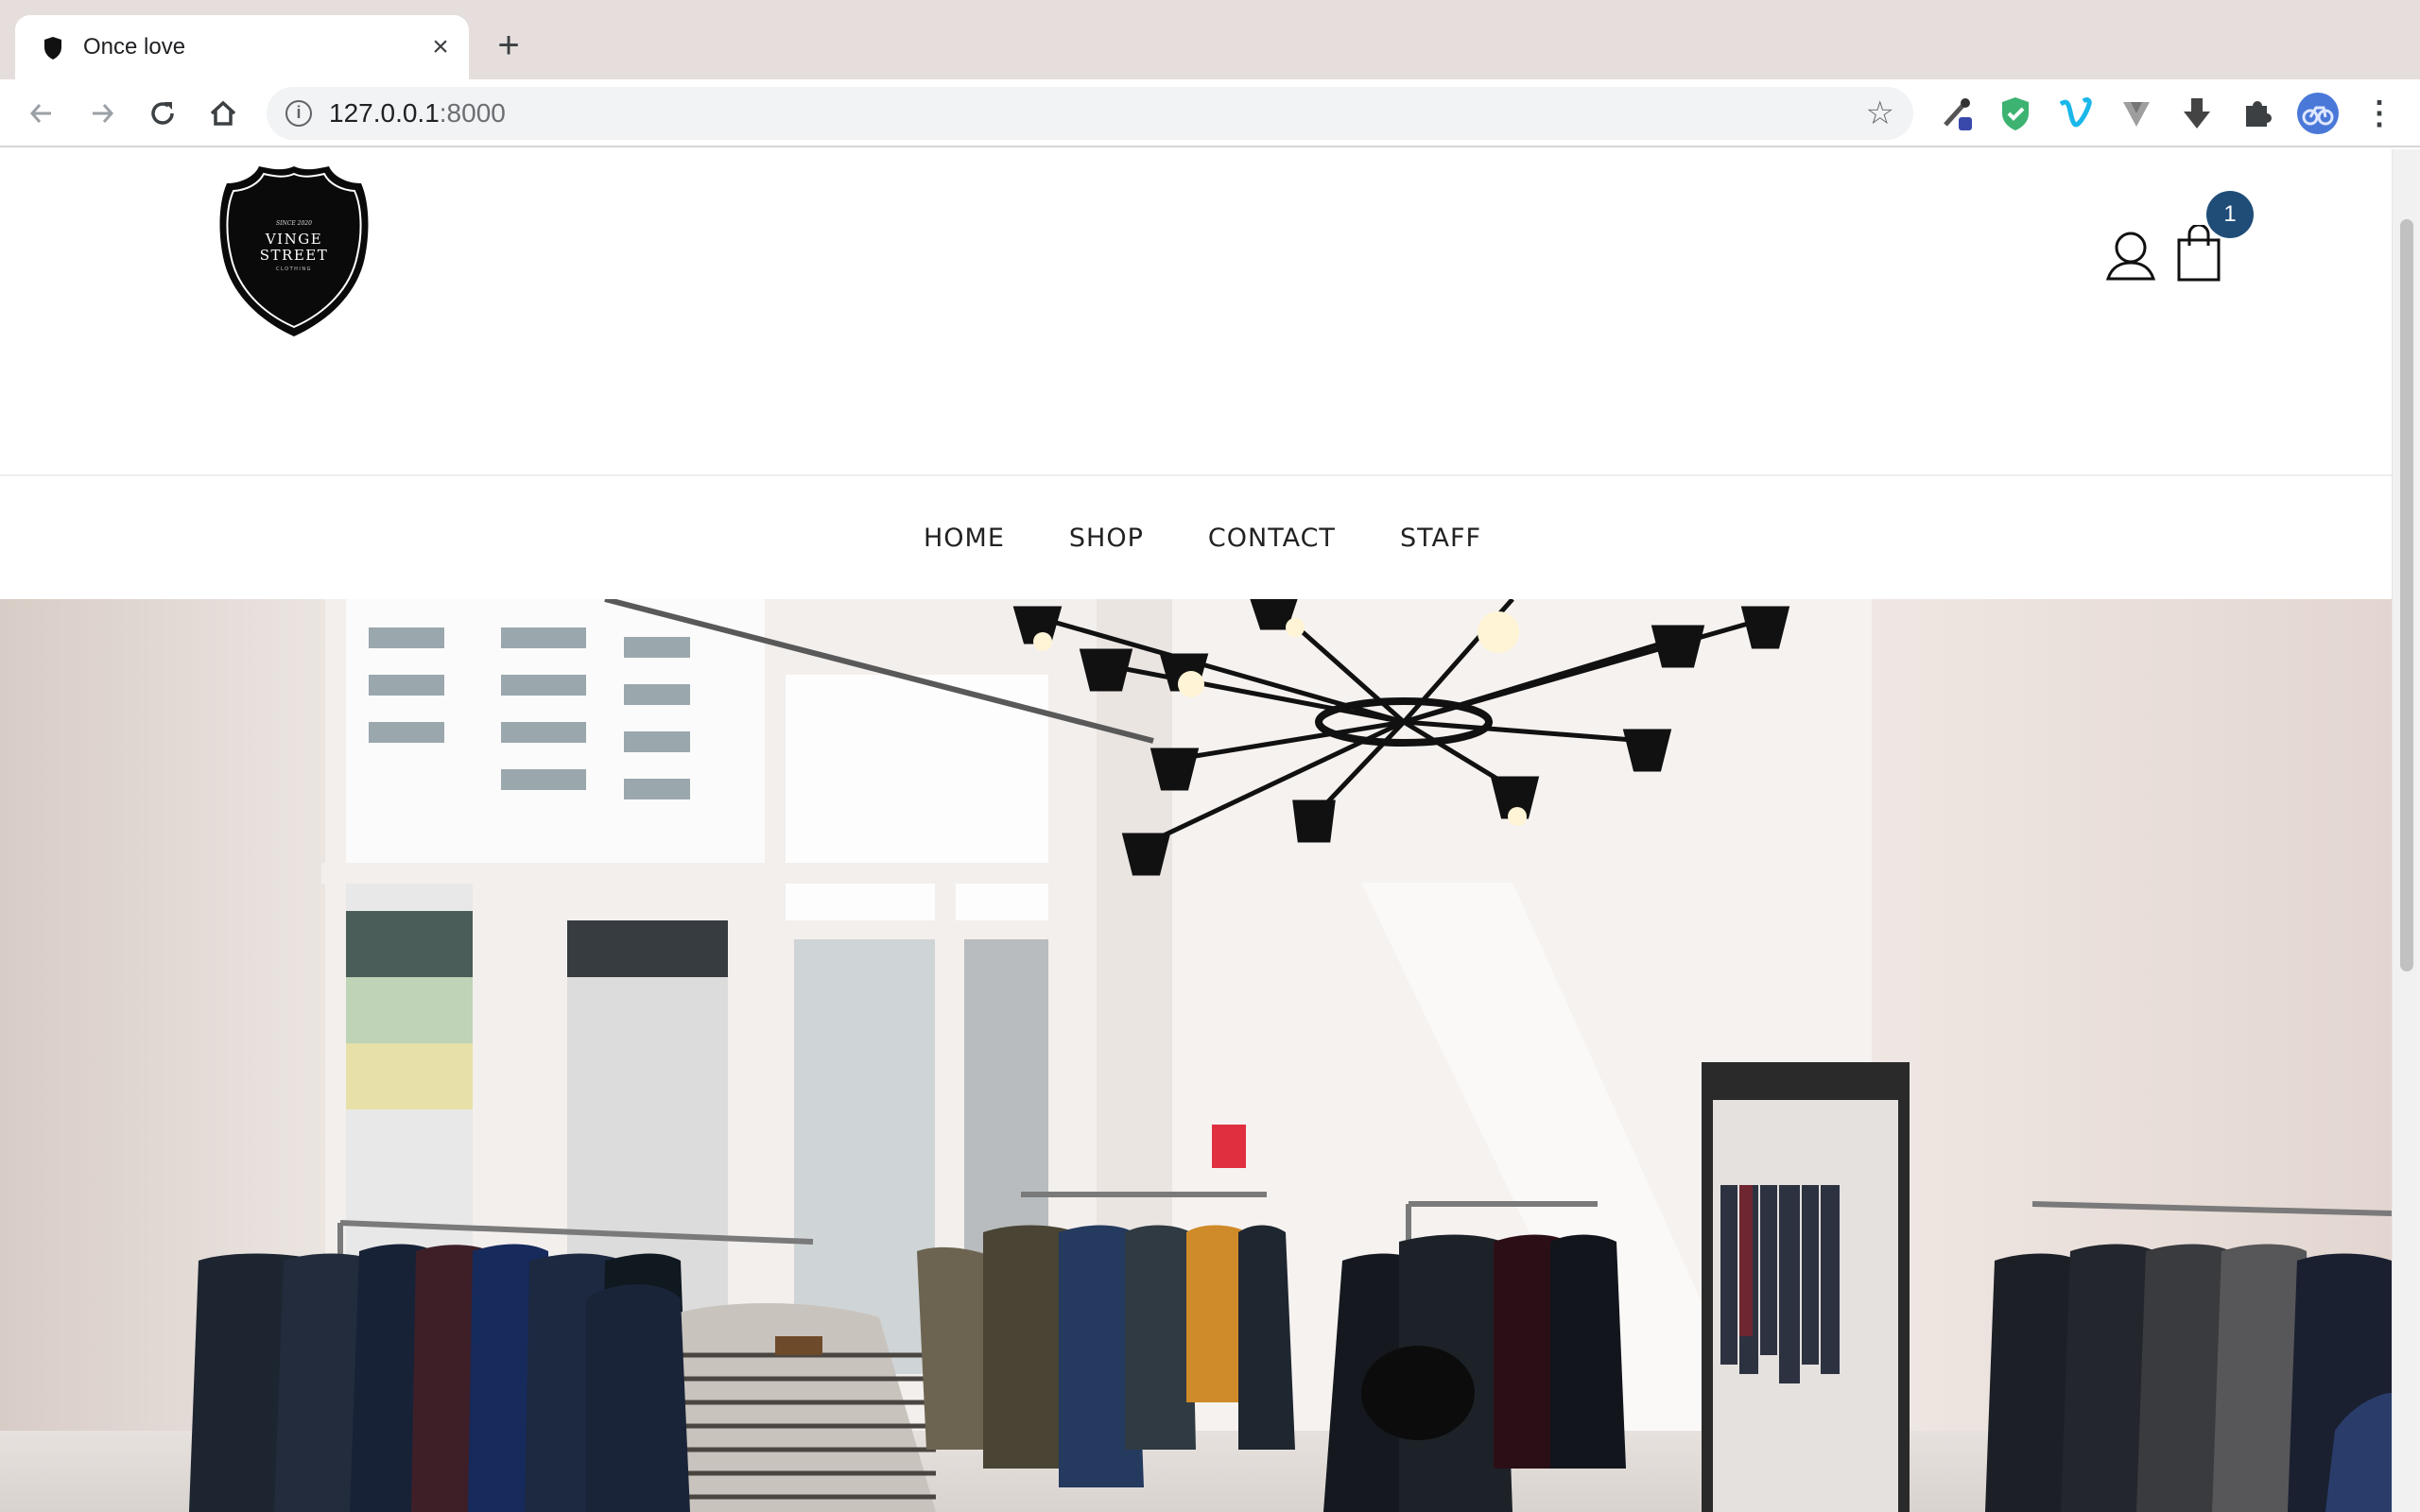 This screenshot has height=1512, width=2420. Describe the element at coordinates (2379, 113) in the screenshot. I see `browser-menu-icon: ⋮` at that location.